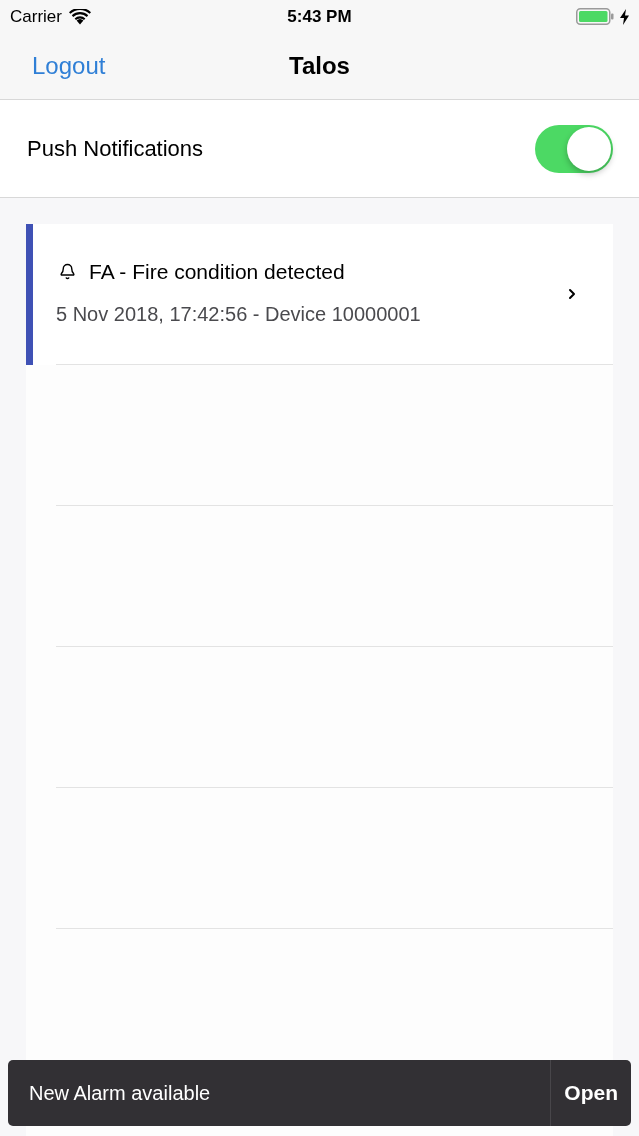  Describe the element at coordinates (319, 16) in the screenshot. I see `status-time: 5:43 PM` at that location.